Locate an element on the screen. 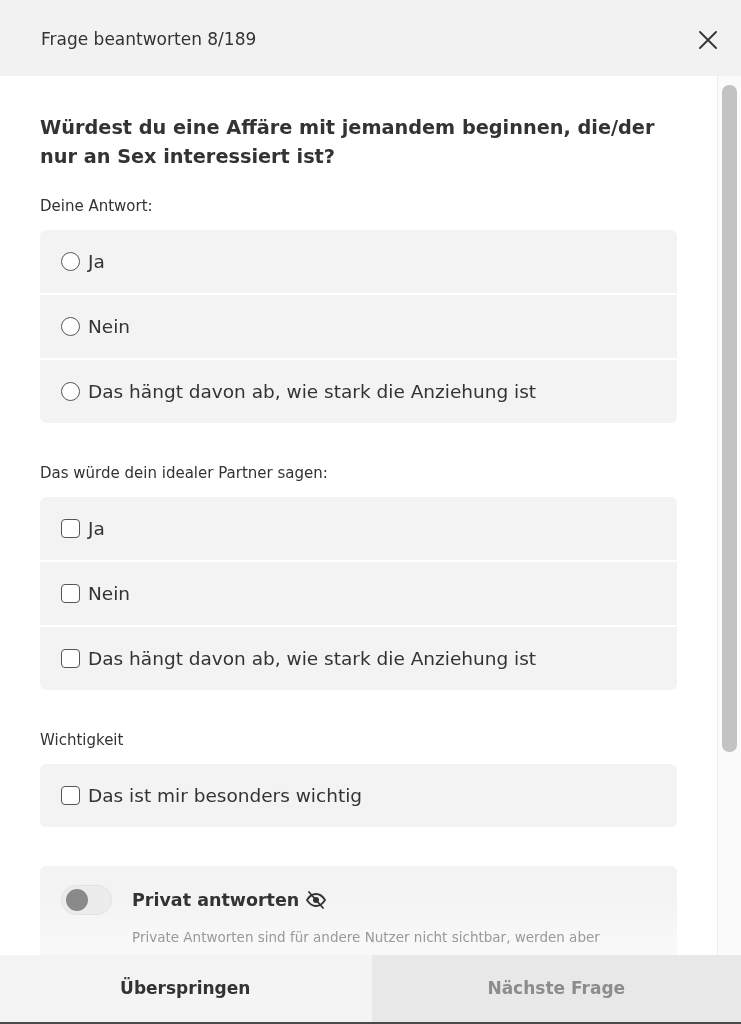 This screenshot has height=1024, width=741. scrollbar-thumb is located at coordinates (729, 418).